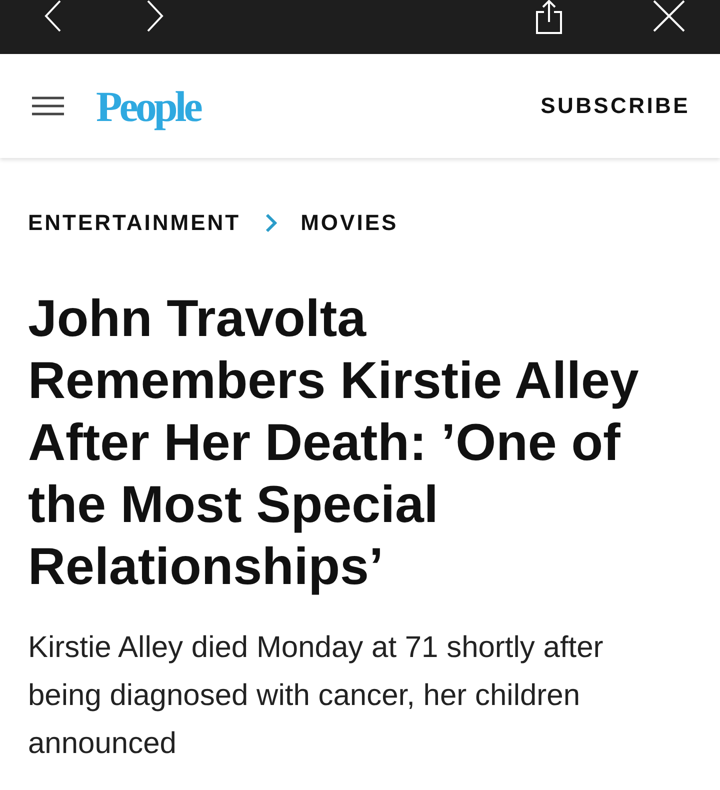  I want to click on breadcrumb-link: ENTERTAINMENT, so click(134, 223).